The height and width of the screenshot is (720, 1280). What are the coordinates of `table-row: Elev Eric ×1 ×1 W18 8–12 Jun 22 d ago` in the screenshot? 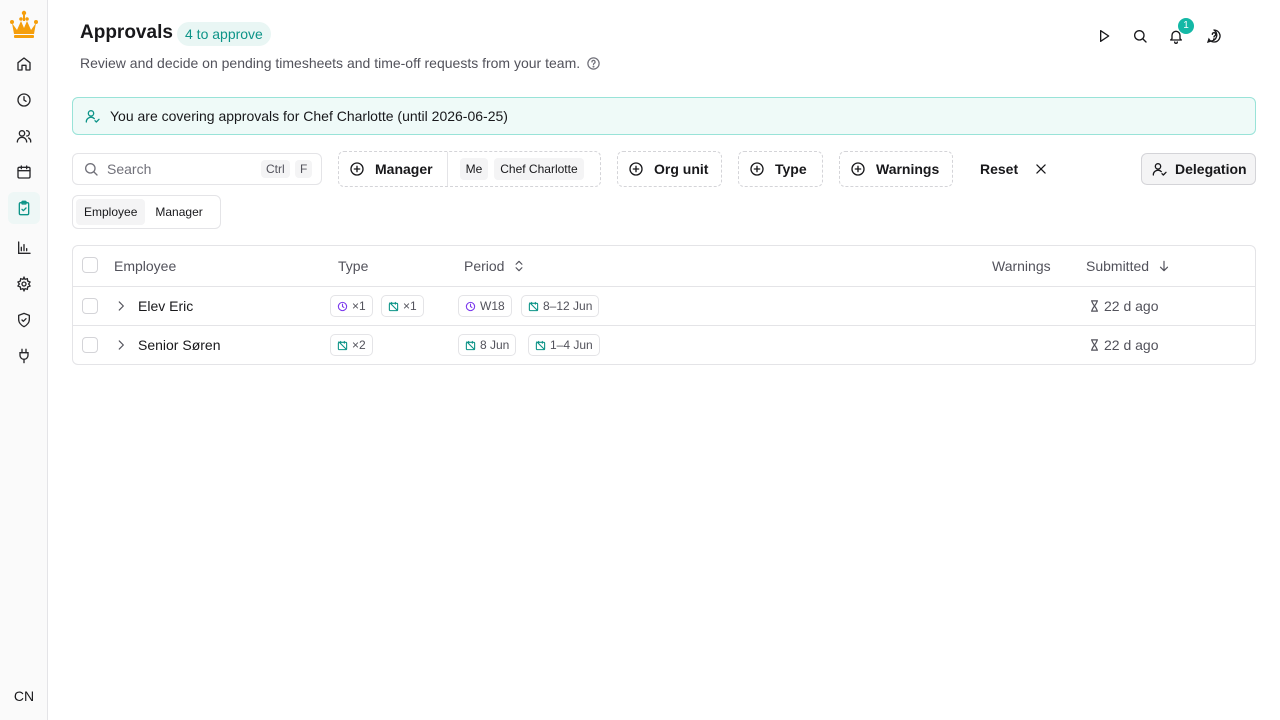 It's located at (664, 306).